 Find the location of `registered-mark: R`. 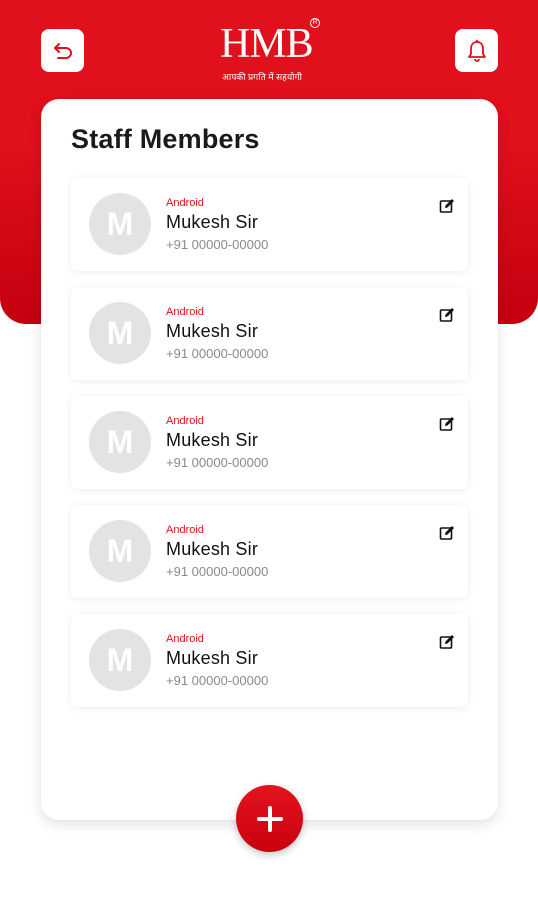

registered-mark: R is located at coordinates (315, 23).